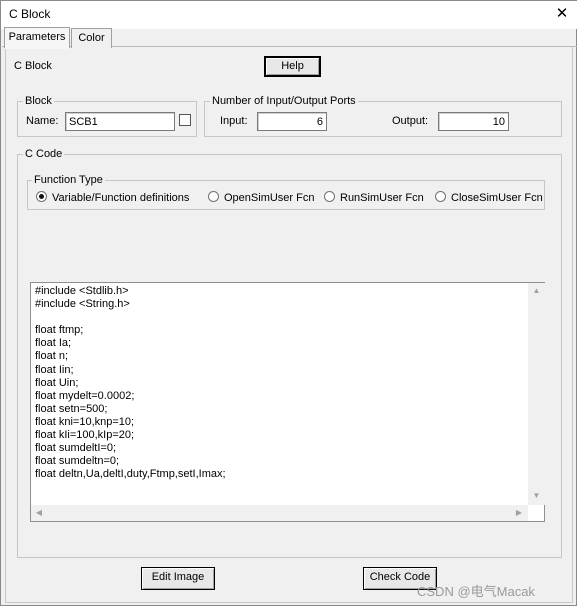 The width and height of the screenshot is (577, 606). Describe the element at coordinates (68, 180) in the screenshot. I see `function-type-legend: Function Type` at that location.